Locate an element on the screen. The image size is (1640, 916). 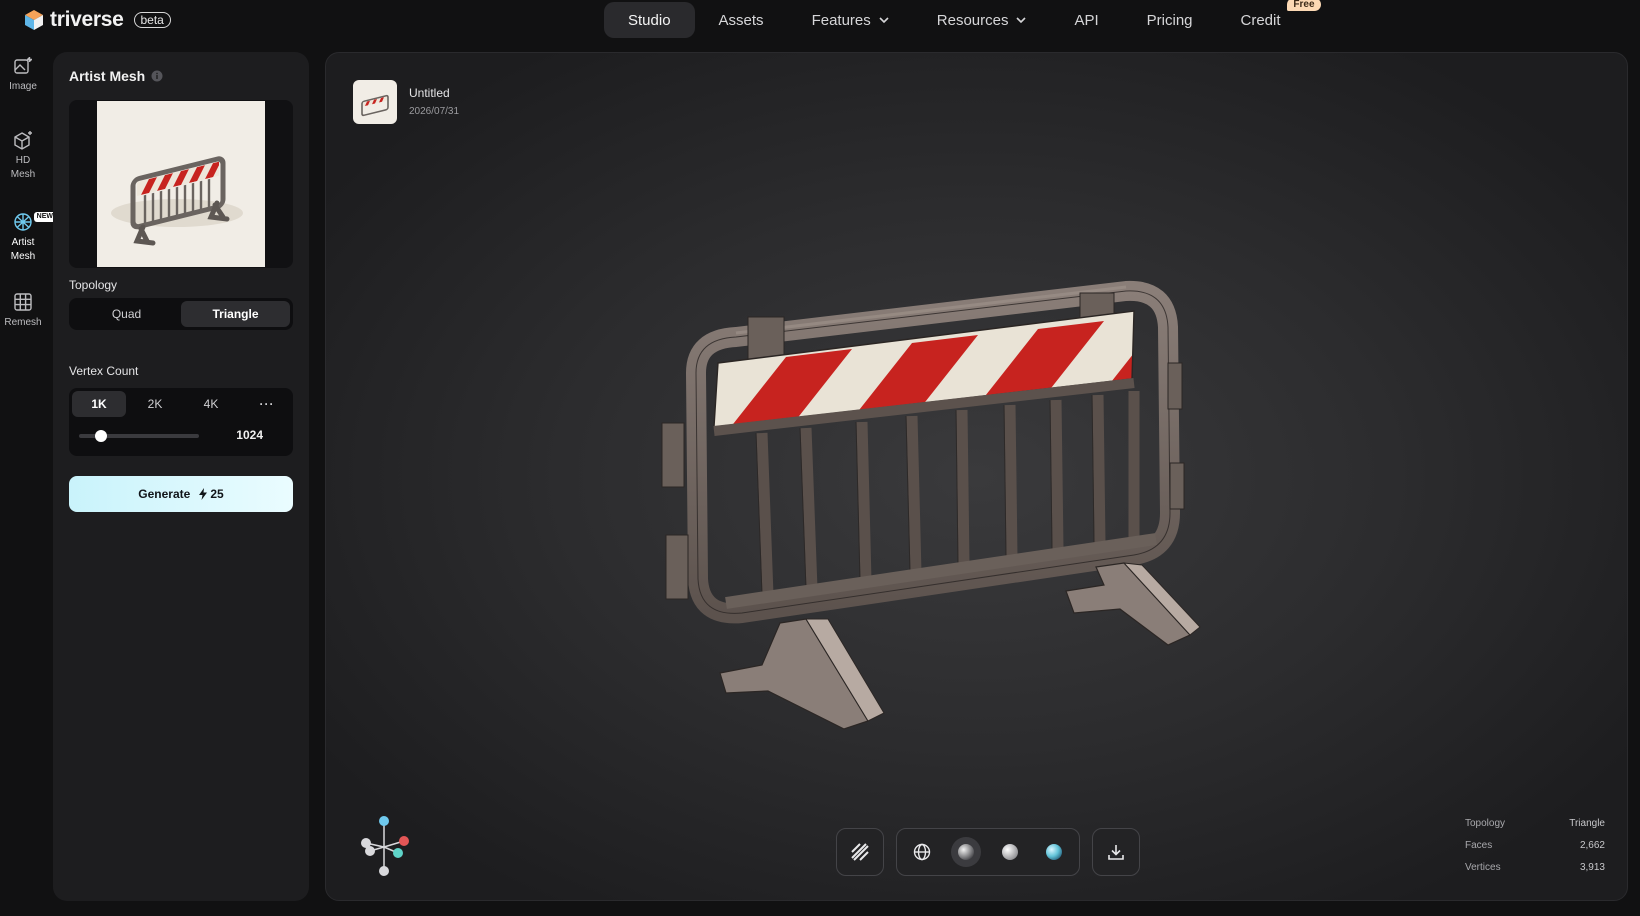
file-thumbnail is located at coordinates (375, 102).